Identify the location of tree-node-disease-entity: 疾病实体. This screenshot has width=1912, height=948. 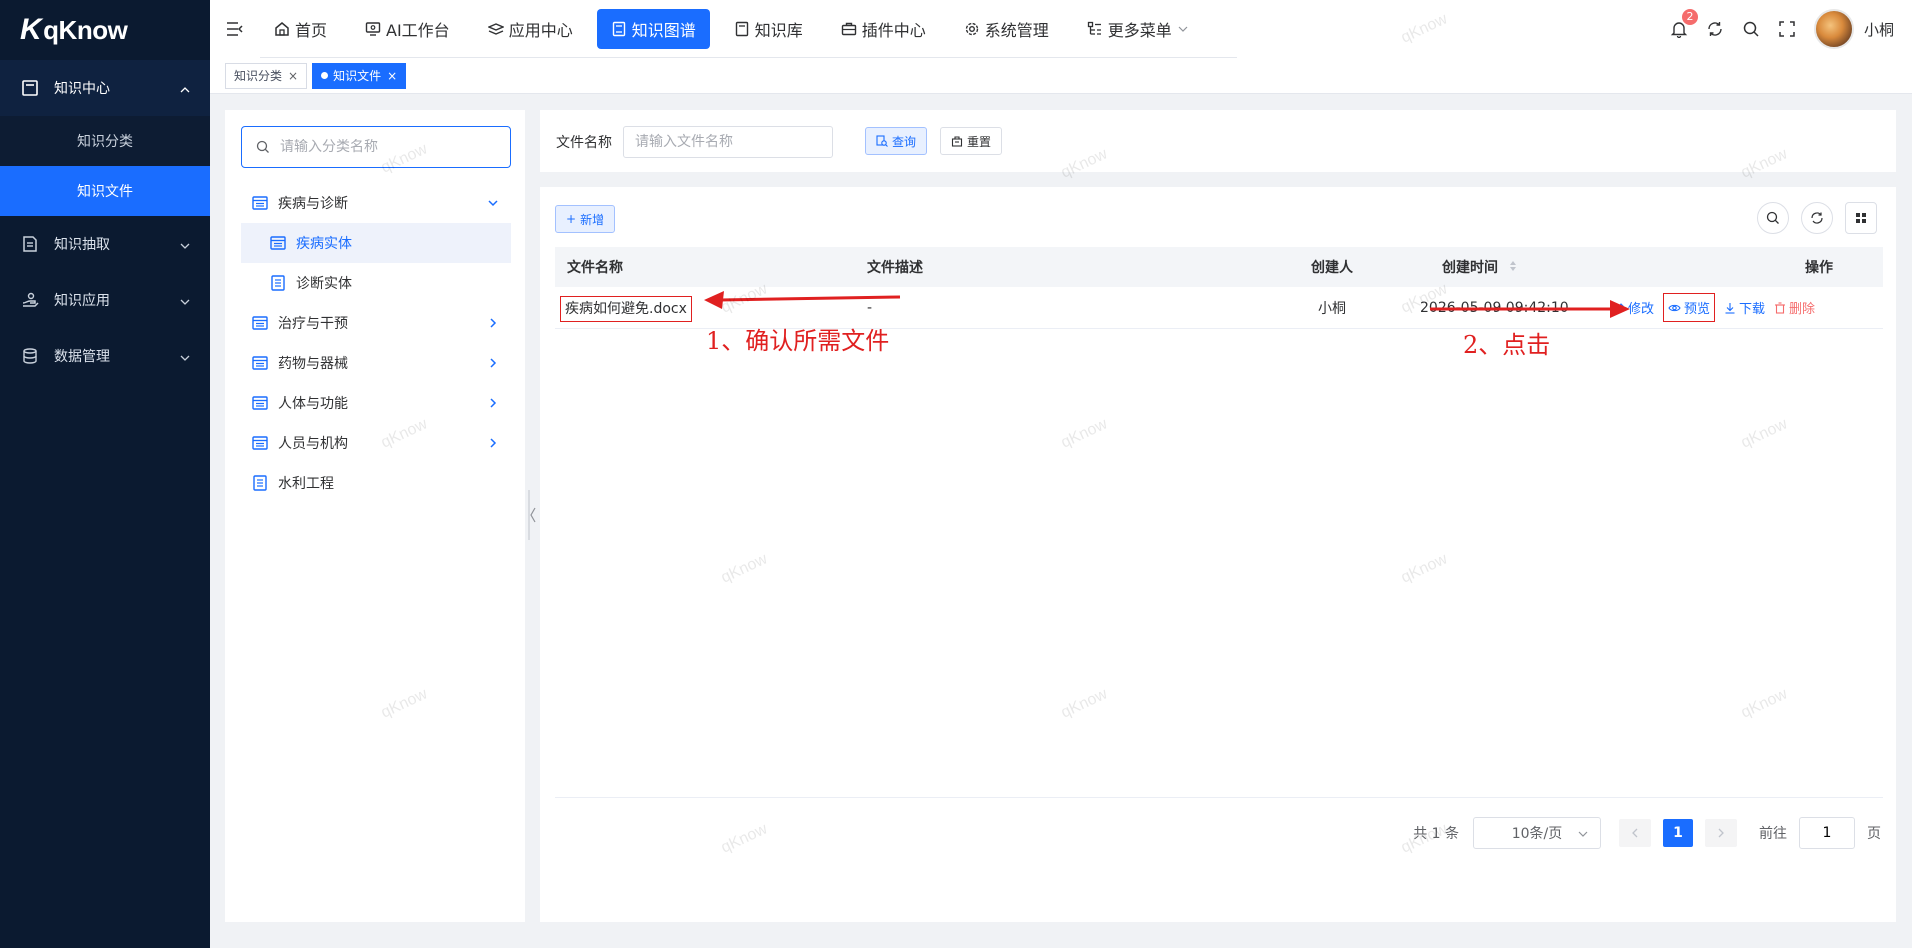
(376, 243).